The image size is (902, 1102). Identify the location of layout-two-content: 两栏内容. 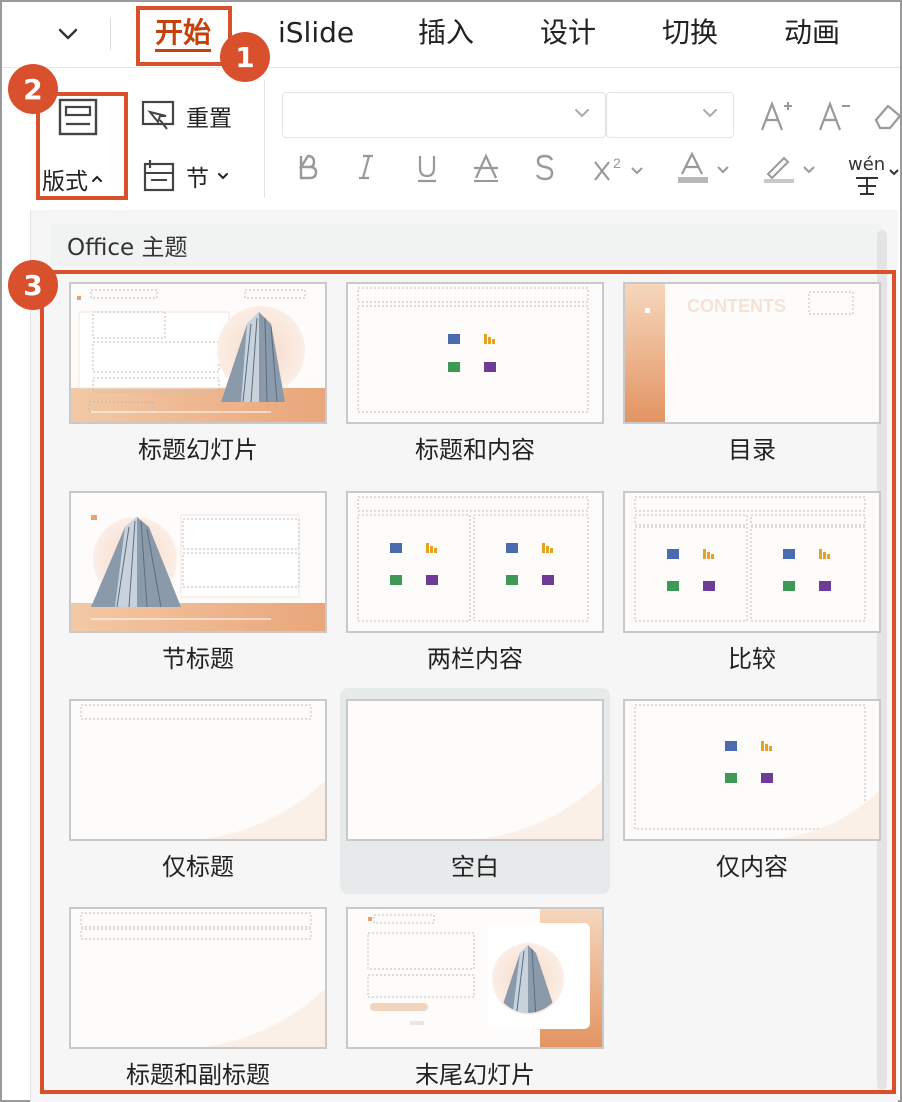
(475, 585).